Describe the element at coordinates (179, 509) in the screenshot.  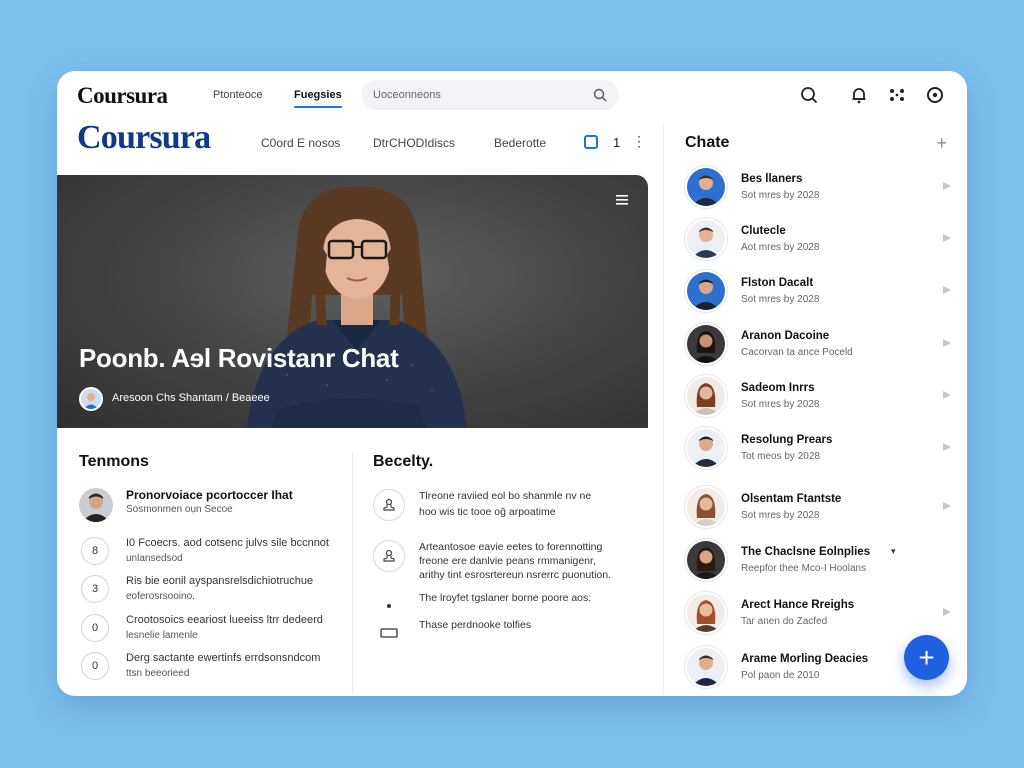
I see `featured-subtitle: Sosmonmen oụn Secoe` at that location.